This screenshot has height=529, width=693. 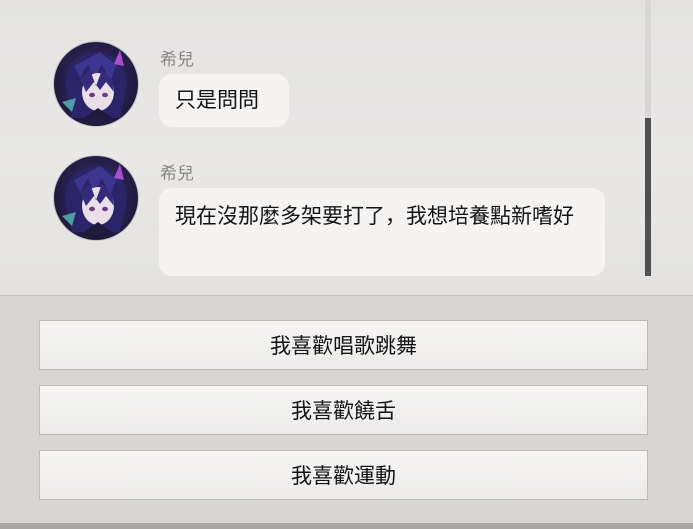 What do you see at coordinates (343, 345) in the screenshot?
I see `dialogue-option-button: 我喜歡唱歌跳舞` at bounding box center [343, 345].